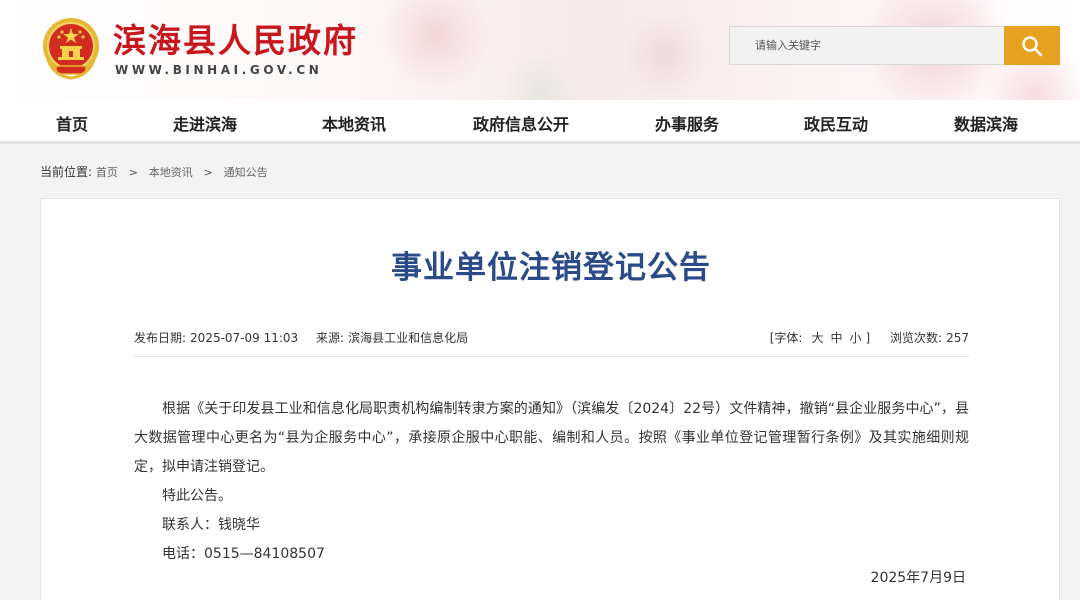 Image resolution: width=1080 pixels, height=600 pixels. Describe the element at coordinates (521, 123) in the screenshot. I see `nav-item-government-disclosure: 政府信息公开` at that location.